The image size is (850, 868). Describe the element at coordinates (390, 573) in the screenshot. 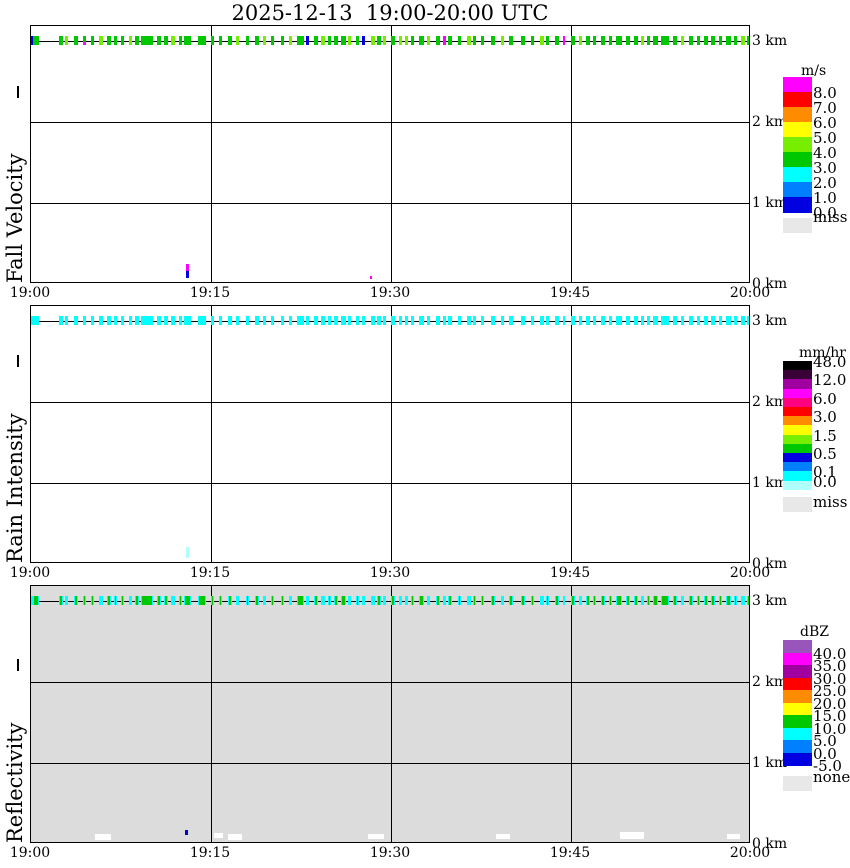

I see `time-tick-label: 19:30` at that location.